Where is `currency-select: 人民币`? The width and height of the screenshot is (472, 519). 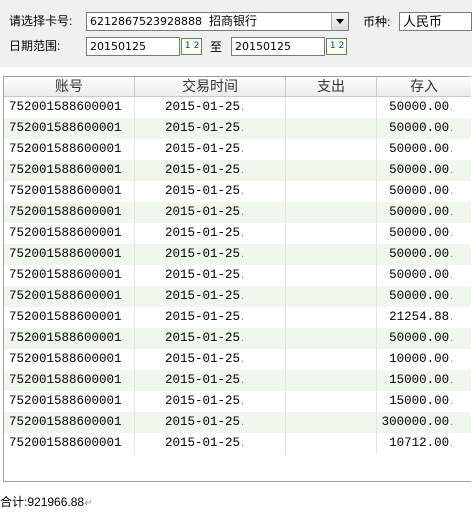
currency-select: 人民币 is located at coordinates (435, 21).